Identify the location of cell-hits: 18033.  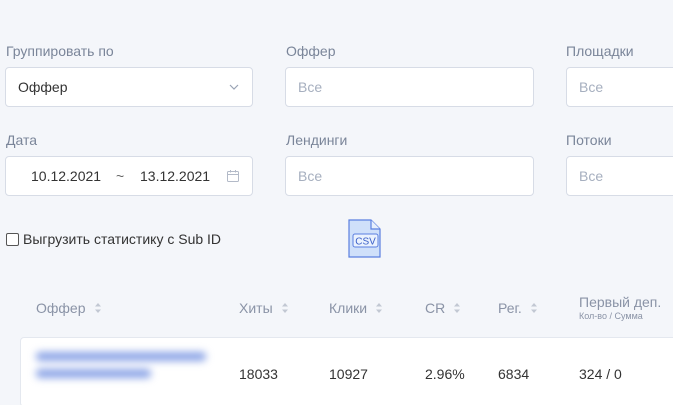
(258, 374).